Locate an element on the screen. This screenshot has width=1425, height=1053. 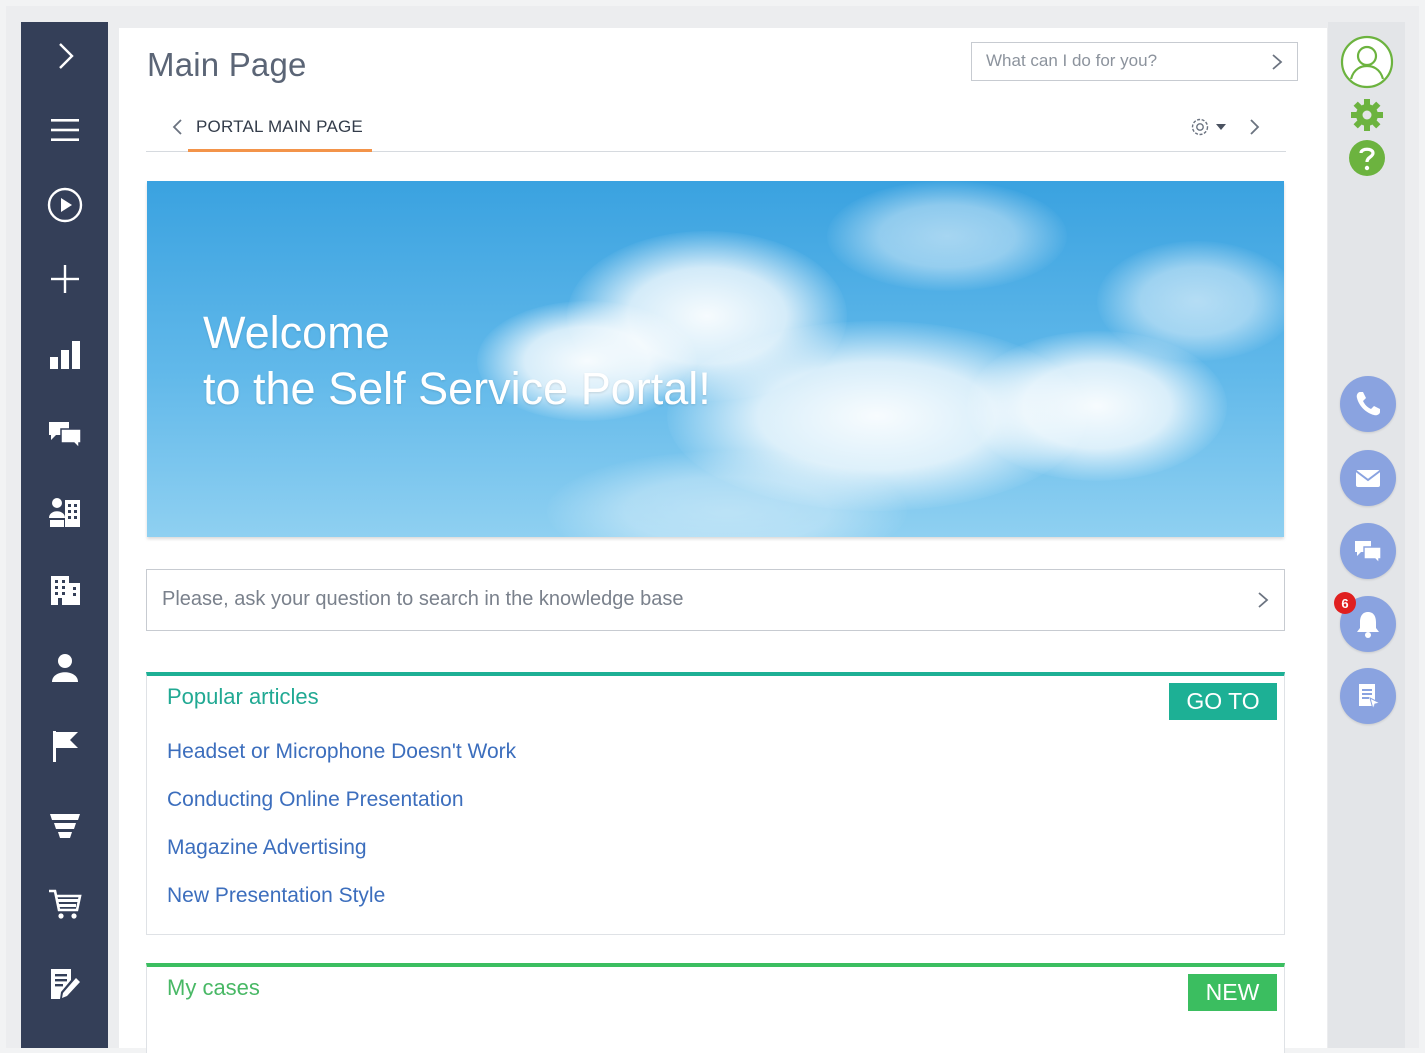
knowledge-base-search-input is located at coordinates (677, 599).